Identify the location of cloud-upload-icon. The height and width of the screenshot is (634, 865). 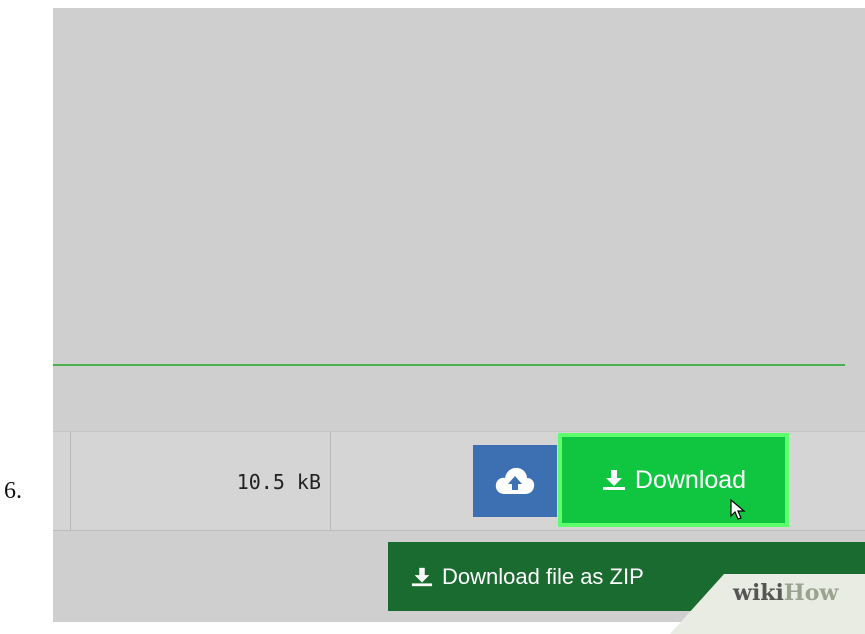
(515, 480).